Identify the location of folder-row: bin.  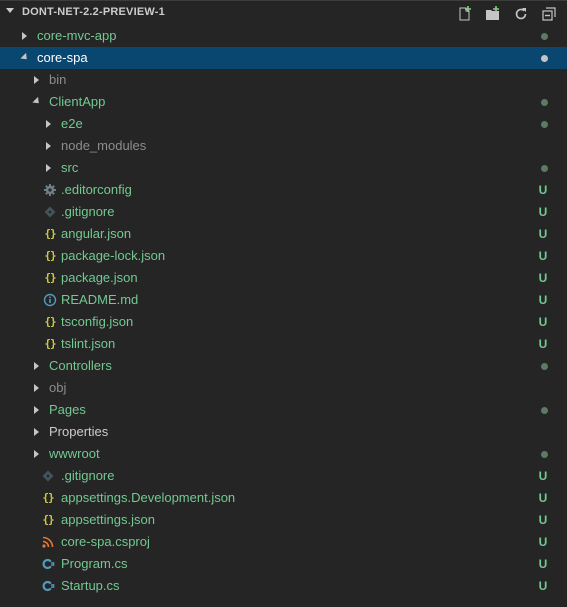
(283, 80).